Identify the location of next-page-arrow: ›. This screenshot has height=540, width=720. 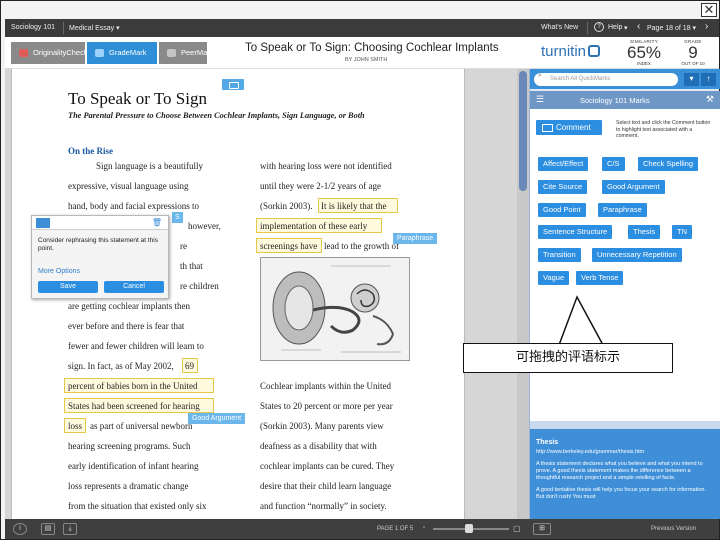
(706, 26).